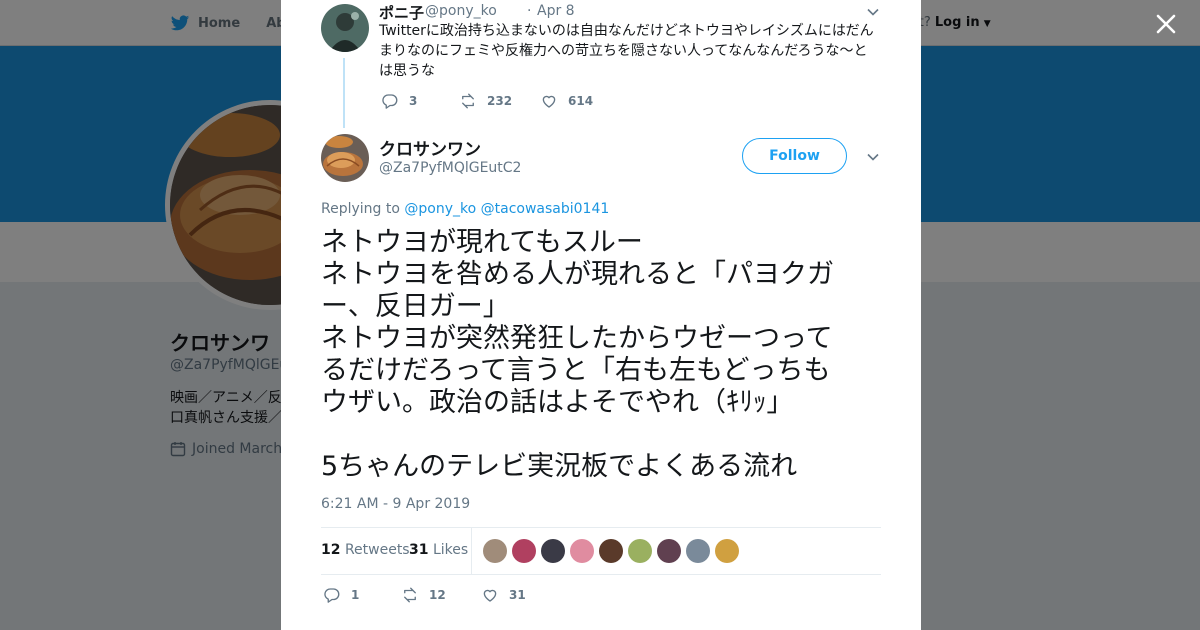 This screenshot has height=630, width=1200. What do you see at coordinates (440, 209) in the screenshot?
I see `mention-link: @pony_ko` at bounding box center [440, 209].